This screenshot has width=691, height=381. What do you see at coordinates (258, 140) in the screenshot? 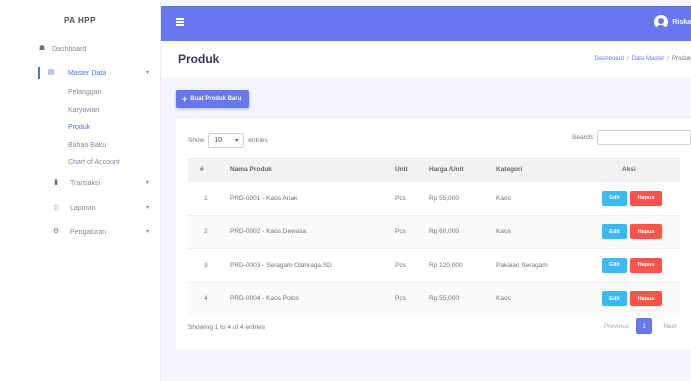
I see `entries-label: entries` at bounding box center [258, 140].